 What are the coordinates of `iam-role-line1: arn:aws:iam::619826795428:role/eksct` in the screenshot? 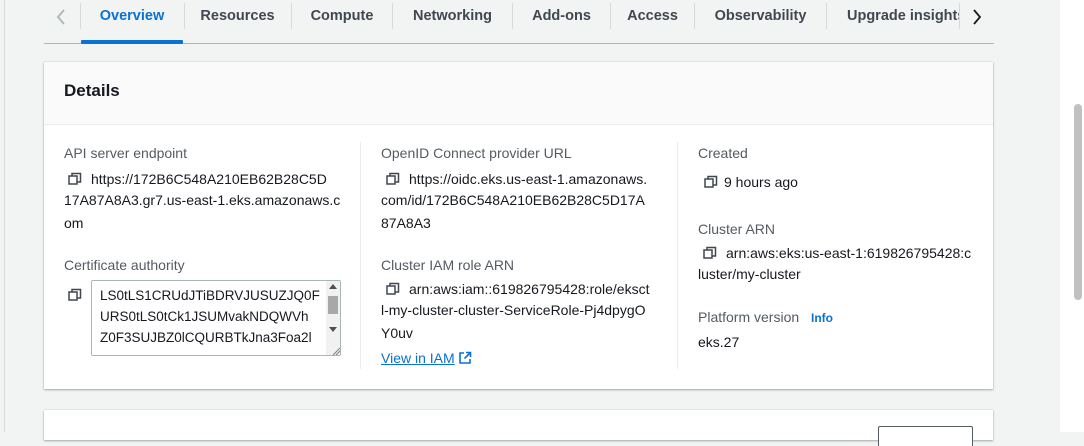 It's located at (529, 289).